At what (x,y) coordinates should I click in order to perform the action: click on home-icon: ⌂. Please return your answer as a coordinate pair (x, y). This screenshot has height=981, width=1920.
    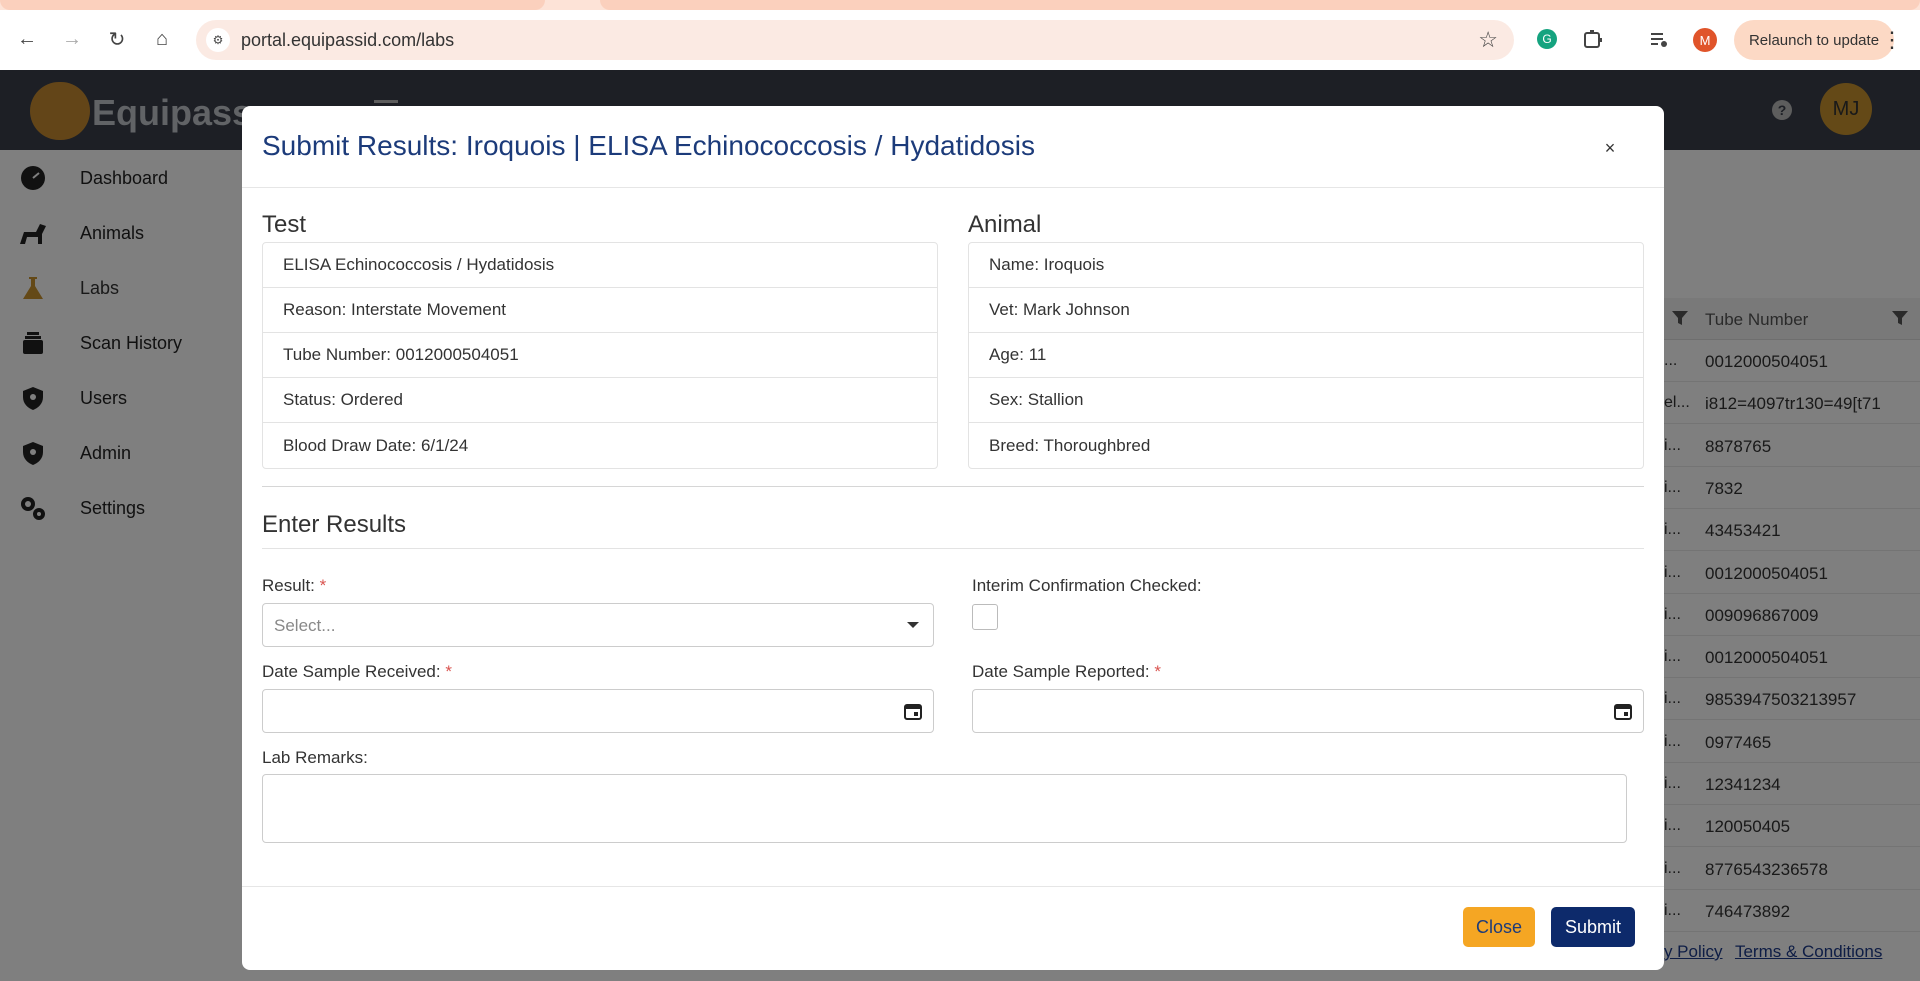
    Looking at the image, I should click on (162, 39).